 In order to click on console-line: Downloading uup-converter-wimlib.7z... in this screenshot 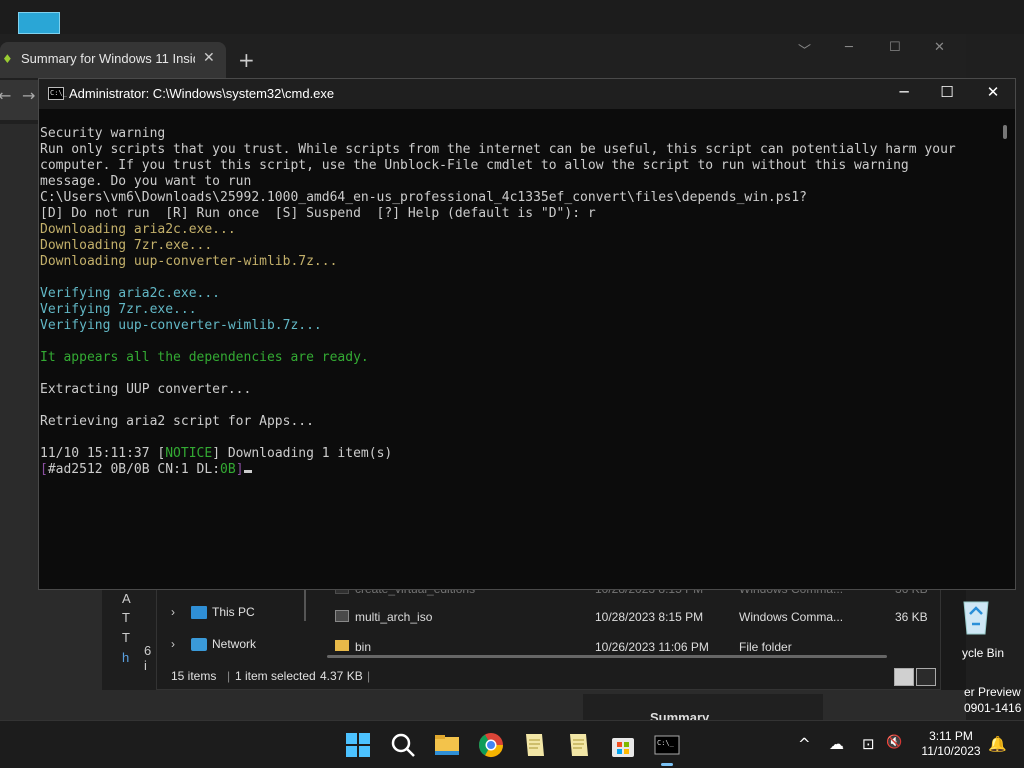, I will do `click(189, 261)`.